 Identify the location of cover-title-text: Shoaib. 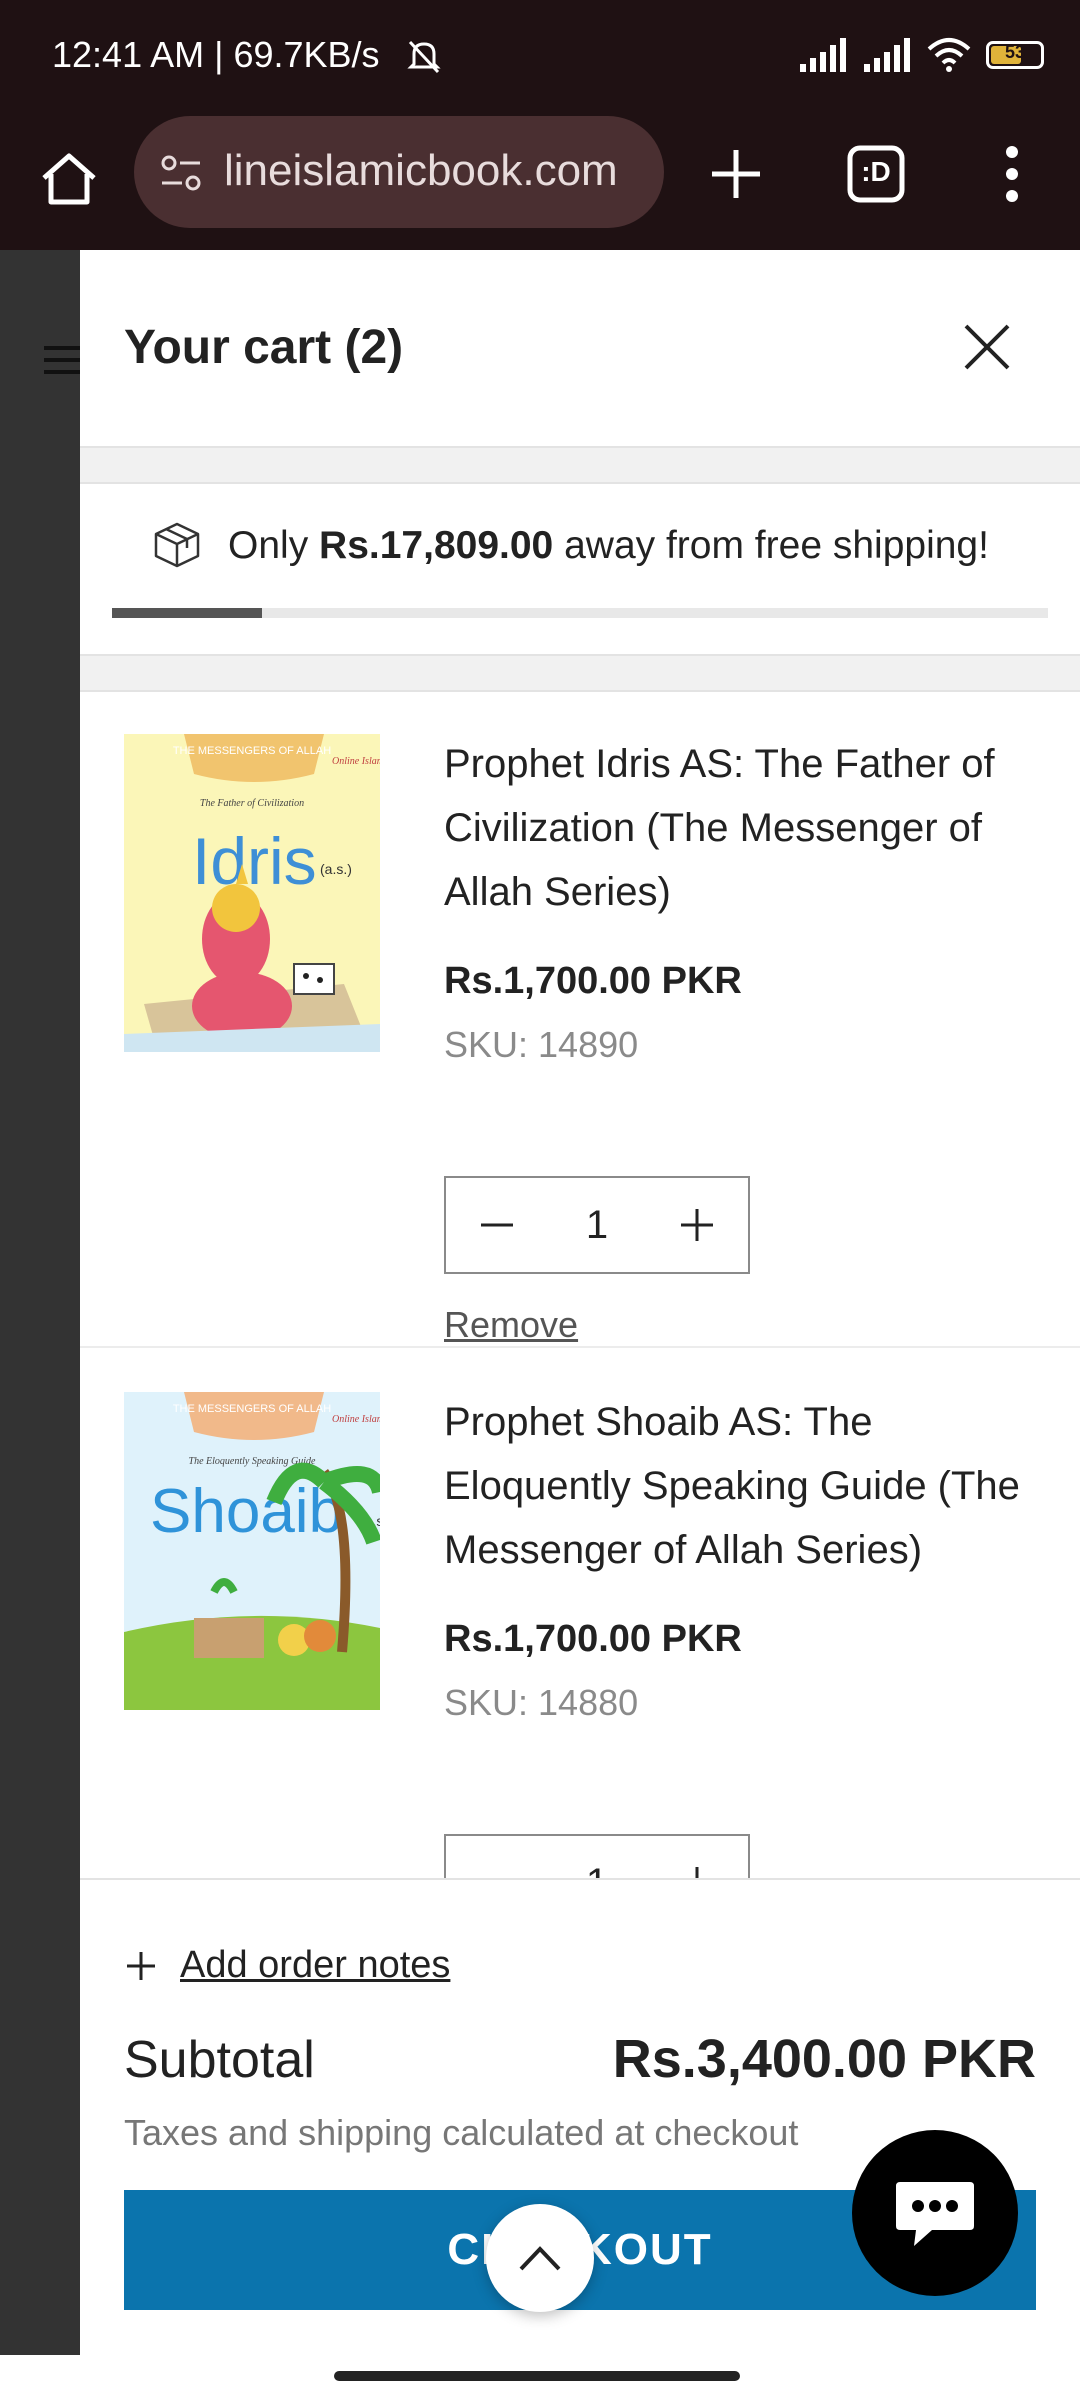
(246, 1511).